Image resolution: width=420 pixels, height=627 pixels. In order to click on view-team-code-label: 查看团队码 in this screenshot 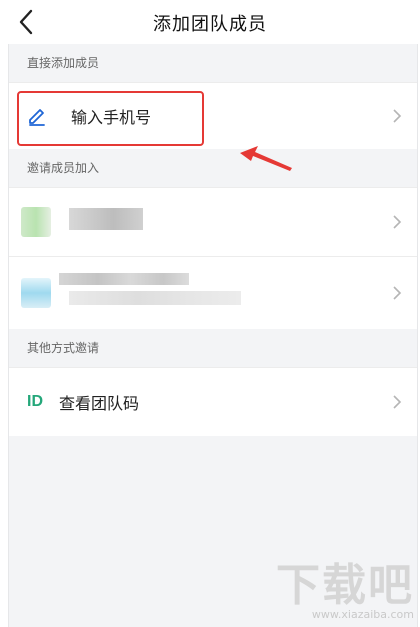, I will do `click(99, 403)`.